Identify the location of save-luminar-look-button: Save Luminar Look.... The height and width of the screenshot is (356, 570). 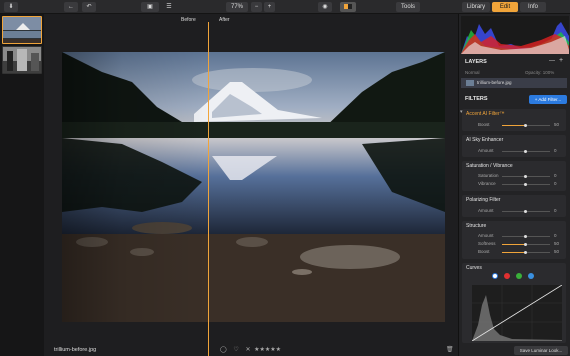
(541, 350).